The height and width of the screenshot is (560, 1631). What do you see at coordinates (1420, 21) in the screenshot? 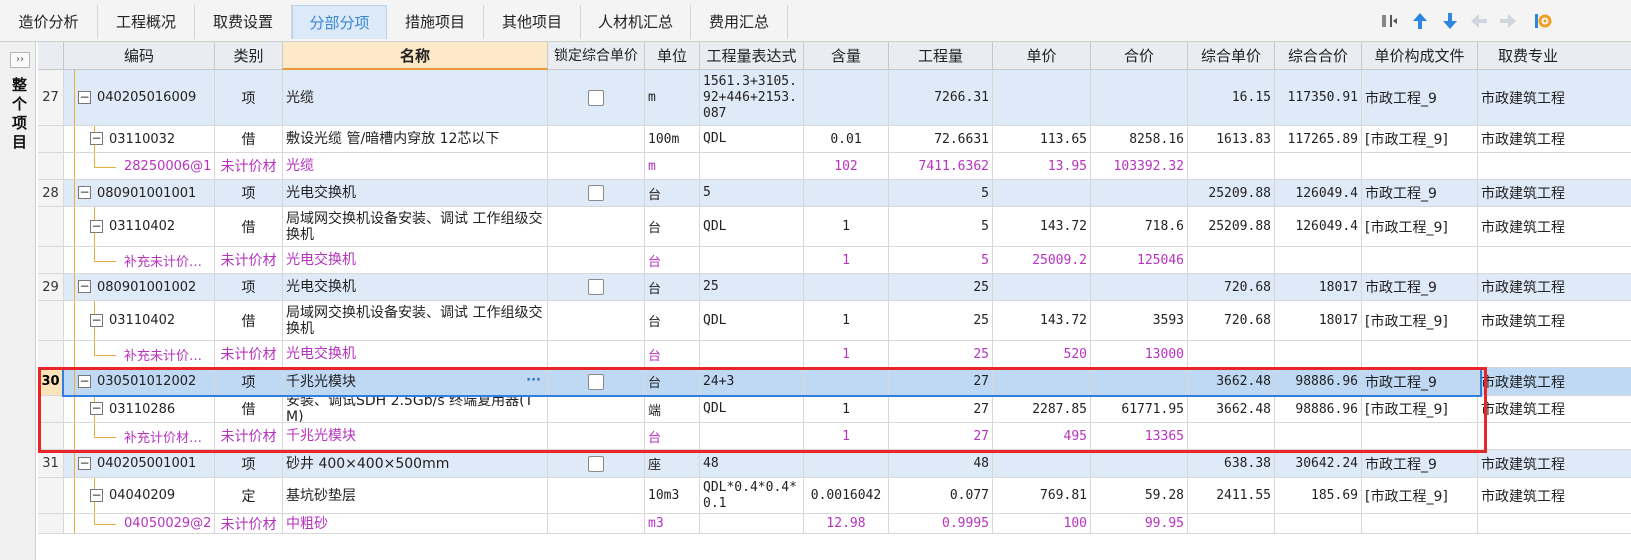
I see `arrow-up-icon` at bounding box center [1420, 21].